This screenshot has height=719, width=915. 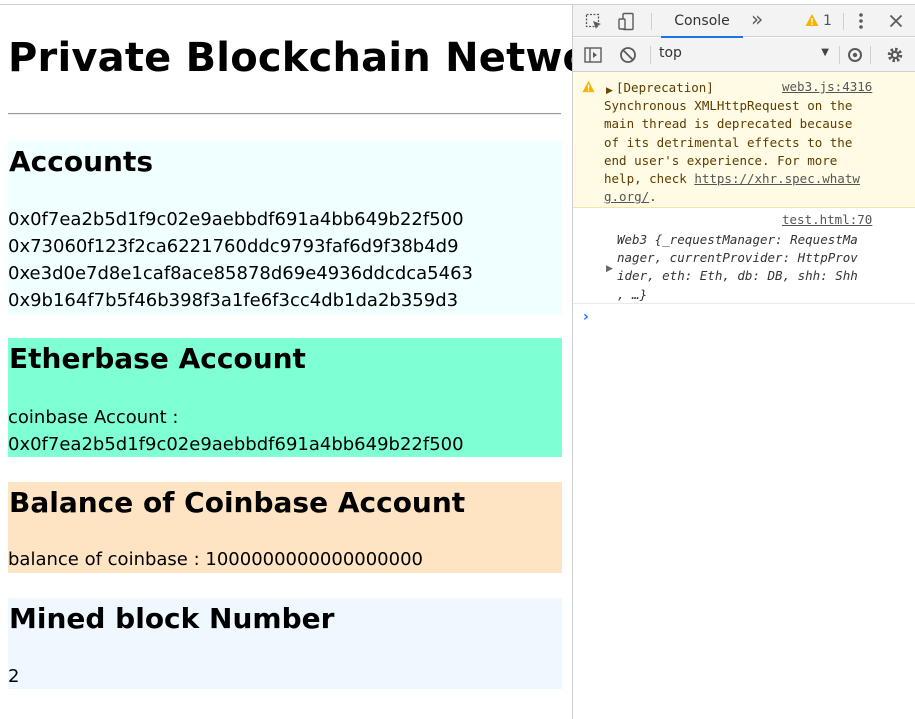 What do you see at coordinates (665, 87) in the screenshot?
I see `warning-line: [Deprecation]` at bounding box center [665, 87].